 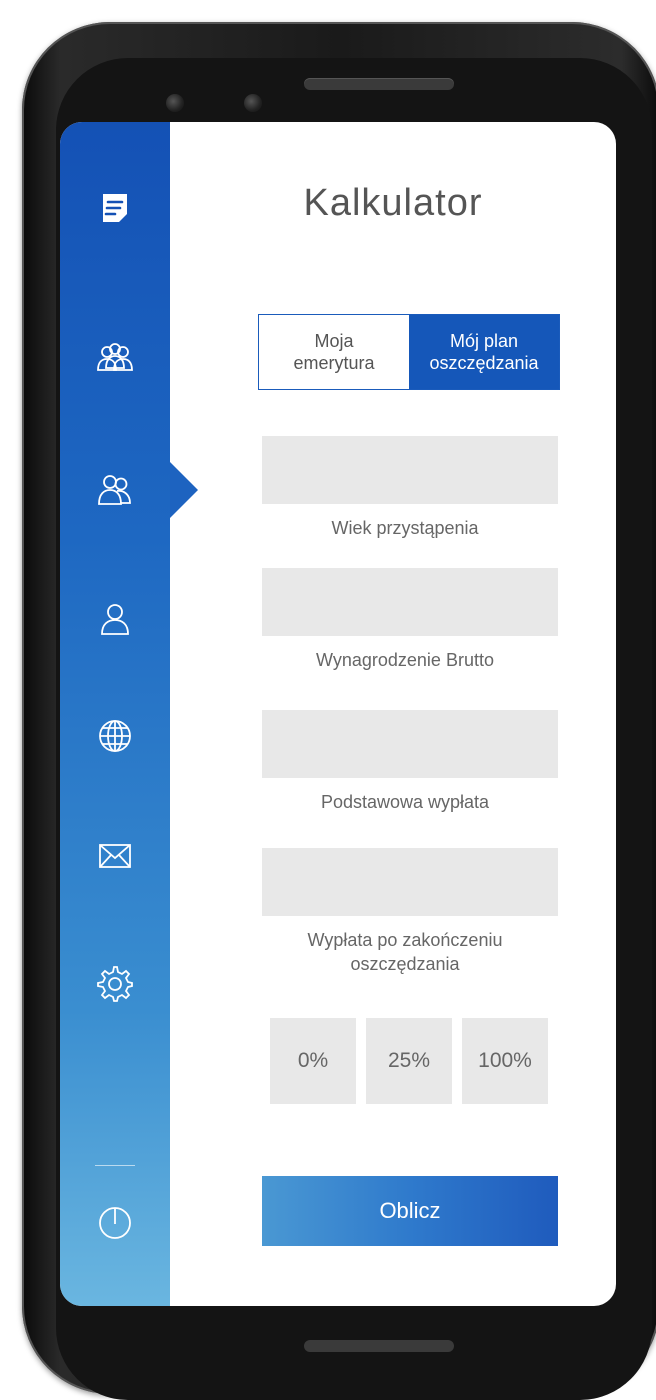 I want to click on power-icon, so click(x=115, y=1222).